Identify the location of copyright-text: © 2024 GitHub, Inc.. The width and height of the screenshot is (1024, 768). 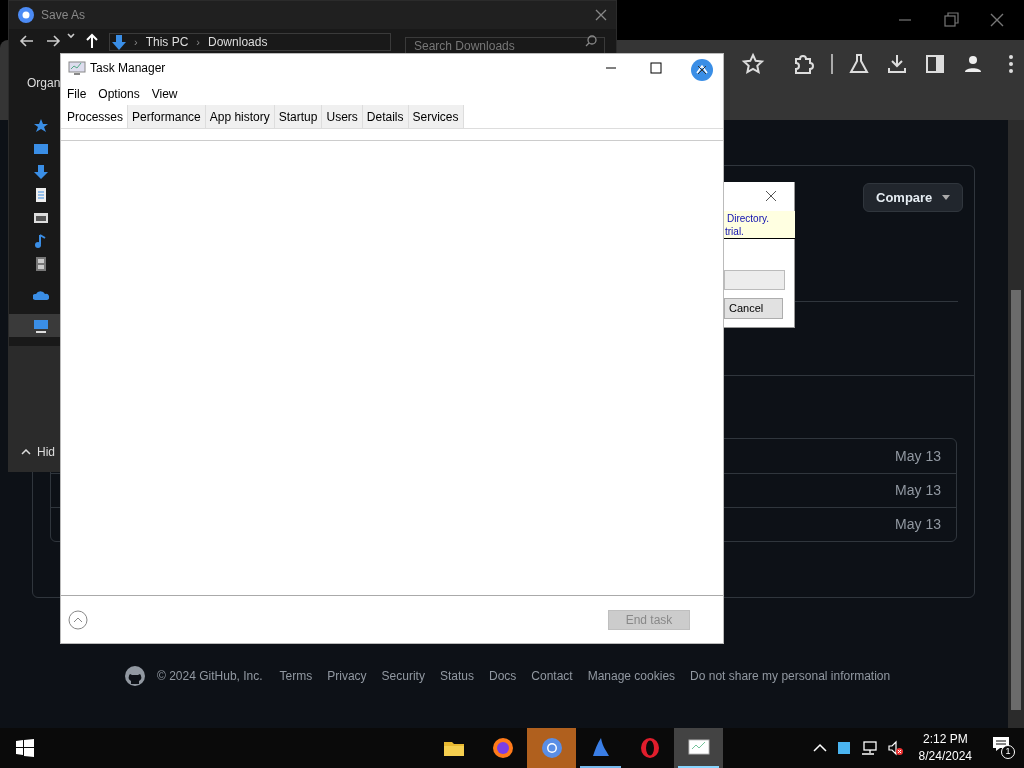
(210, 676).